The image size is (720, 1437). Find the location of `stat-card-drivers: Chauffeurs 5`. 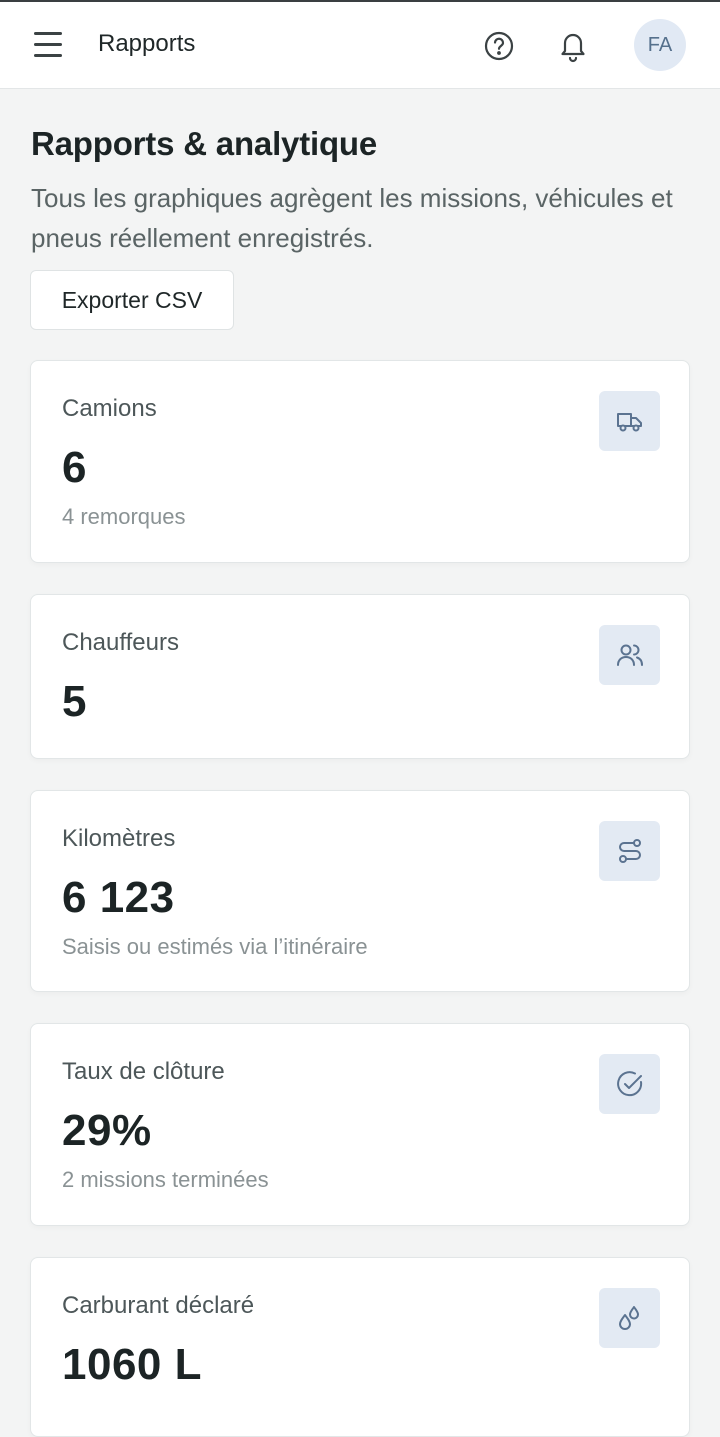

stat-card-drivers: Chauffeurs 5 is located at coordinates (360, 676).